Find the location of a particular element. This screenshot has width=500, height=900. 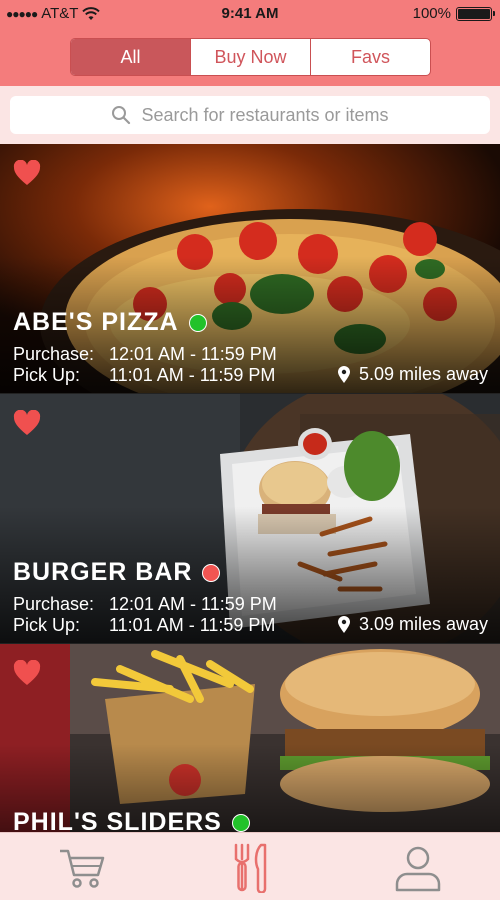

distance-info: 3.09 miles away is located at coordinates (412, 624).